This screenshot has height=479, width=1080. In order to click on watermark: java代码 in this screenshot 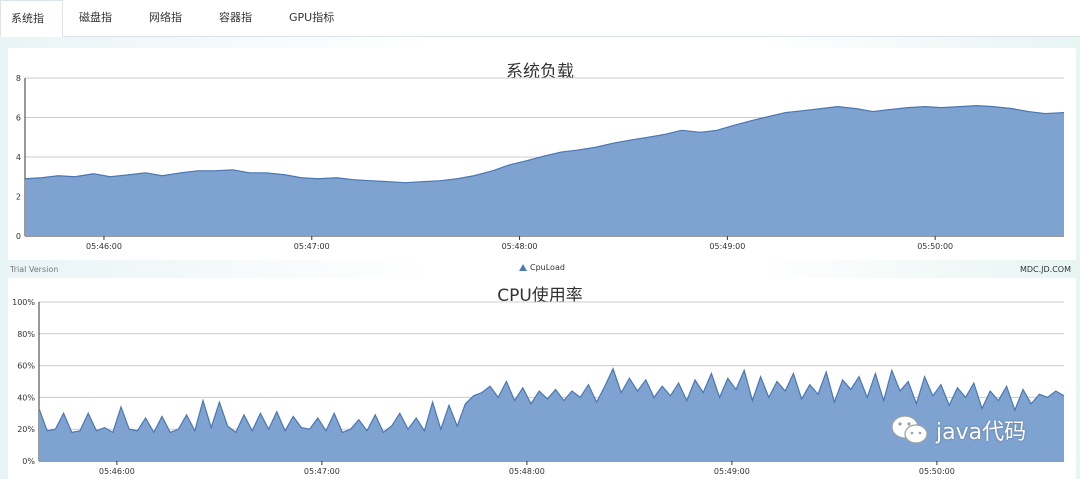, I will do `click(958, 430)`.